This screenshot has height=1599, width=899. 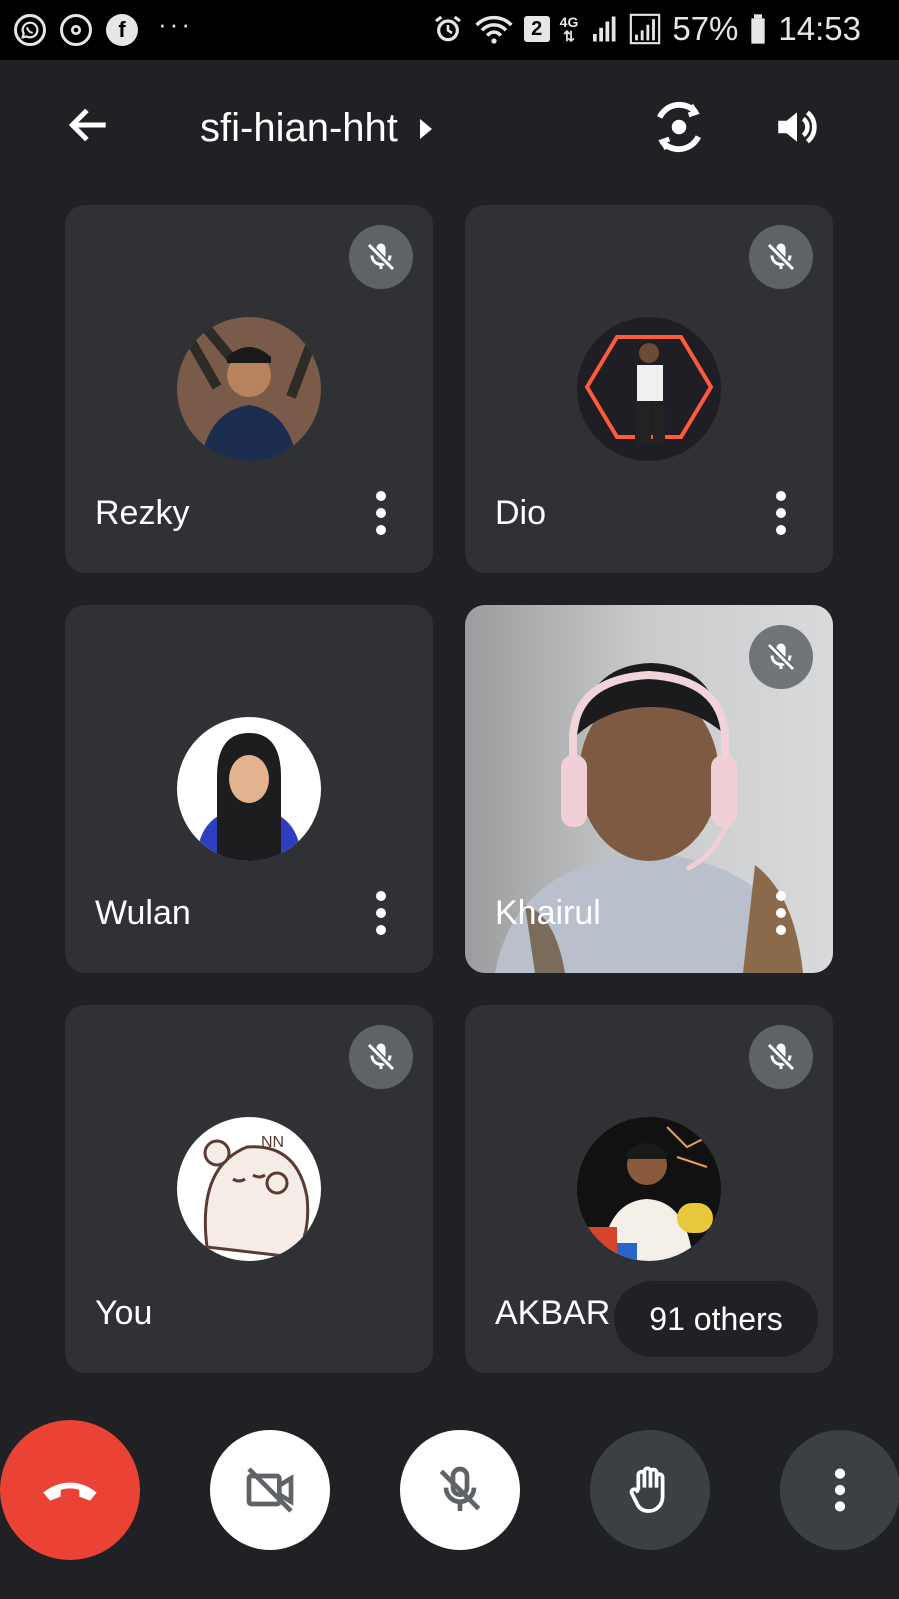 I want to click on participant-tile: NN You, so click(x=249, y=1189).